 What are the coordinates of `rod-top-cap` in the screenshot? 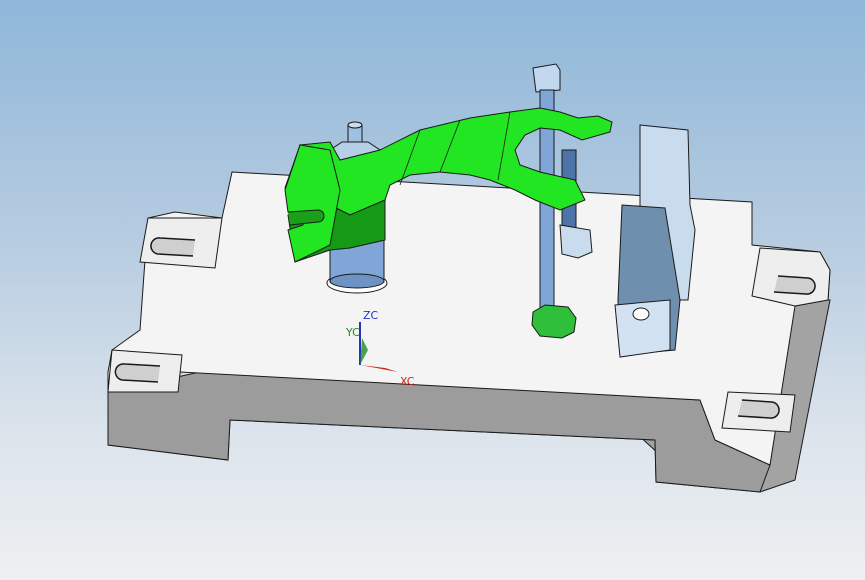 It's located at (546, 78).